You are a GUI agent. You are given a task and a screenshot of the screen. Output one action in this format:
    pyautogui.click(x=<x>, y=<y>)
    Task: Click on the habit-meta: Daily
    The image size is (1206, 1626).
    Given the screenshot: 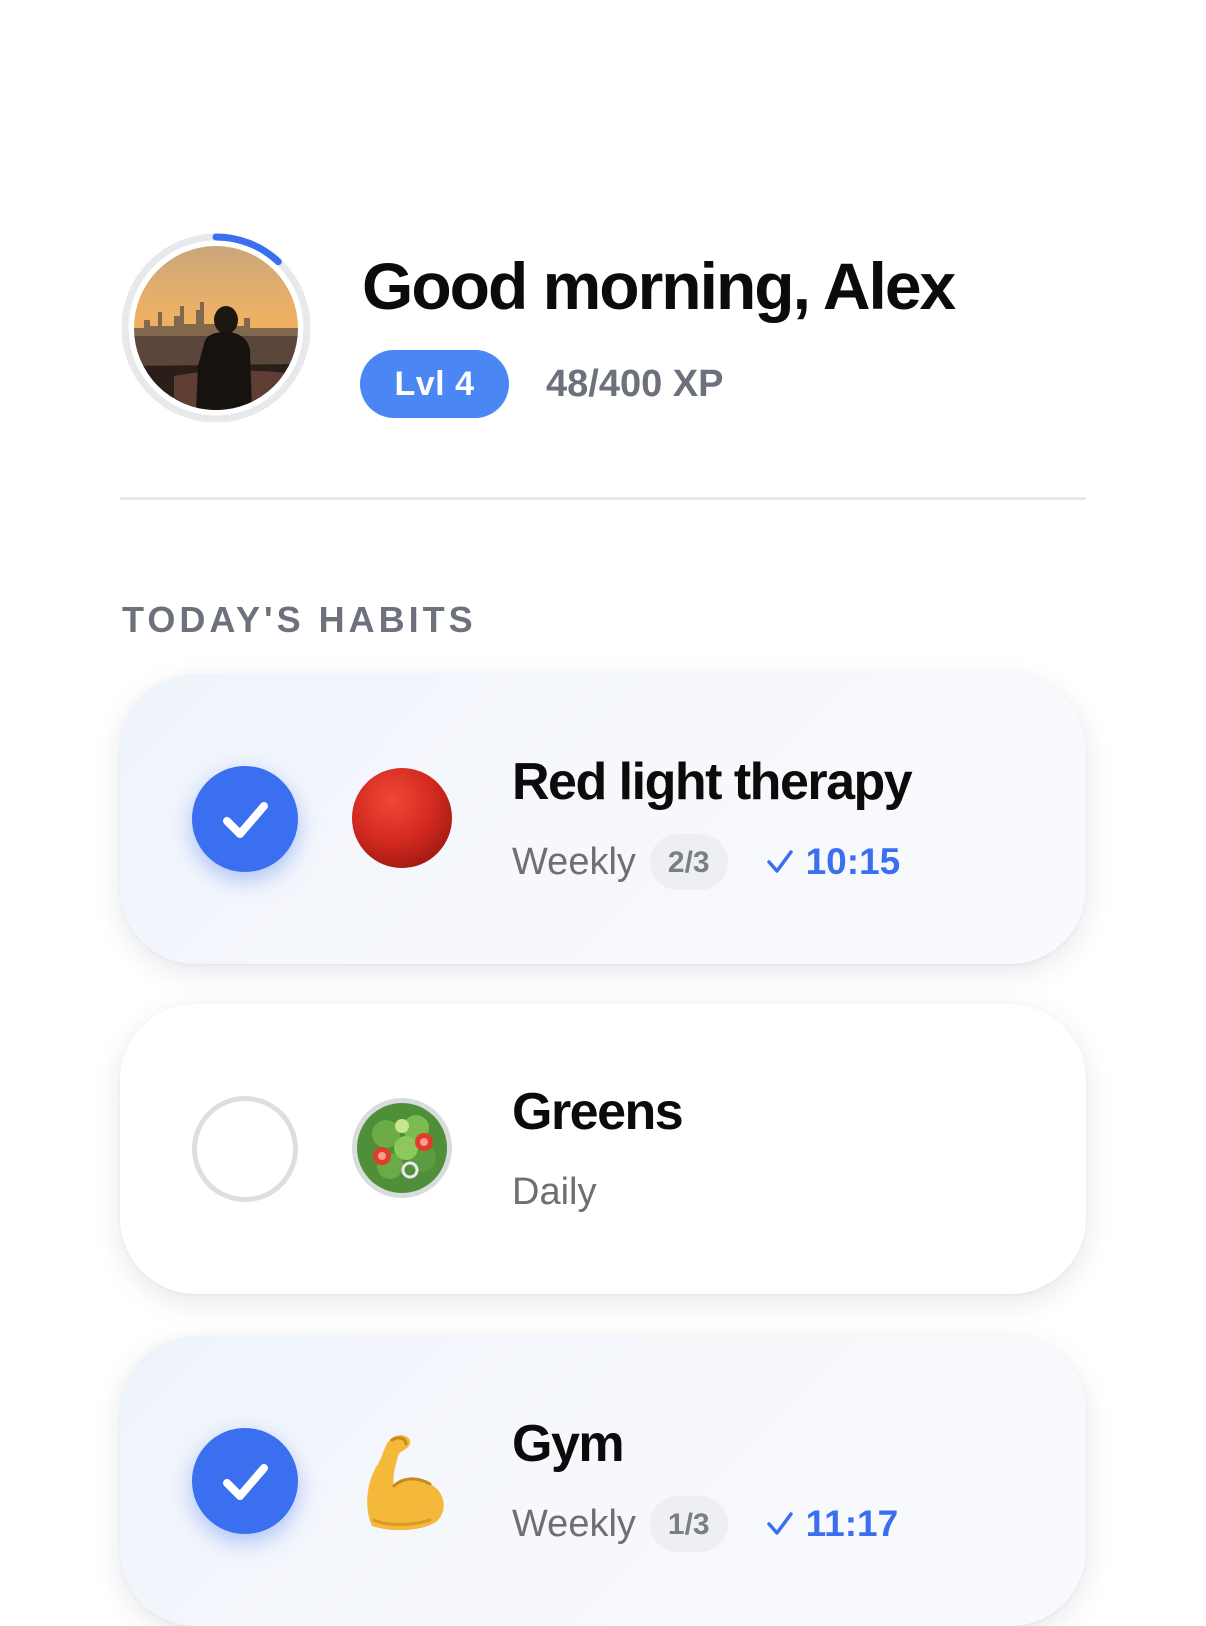 What is the action you would take?
    pyautogui.click(x=554, y=1192)
    